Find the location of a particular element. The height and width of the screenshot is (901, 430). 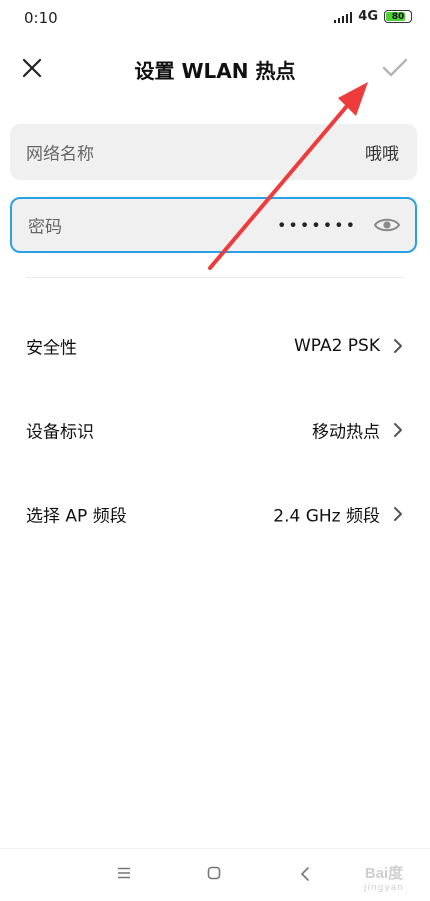

ap-band-value: 2.4 GHz 频段 is located at coordinates (326, 516).